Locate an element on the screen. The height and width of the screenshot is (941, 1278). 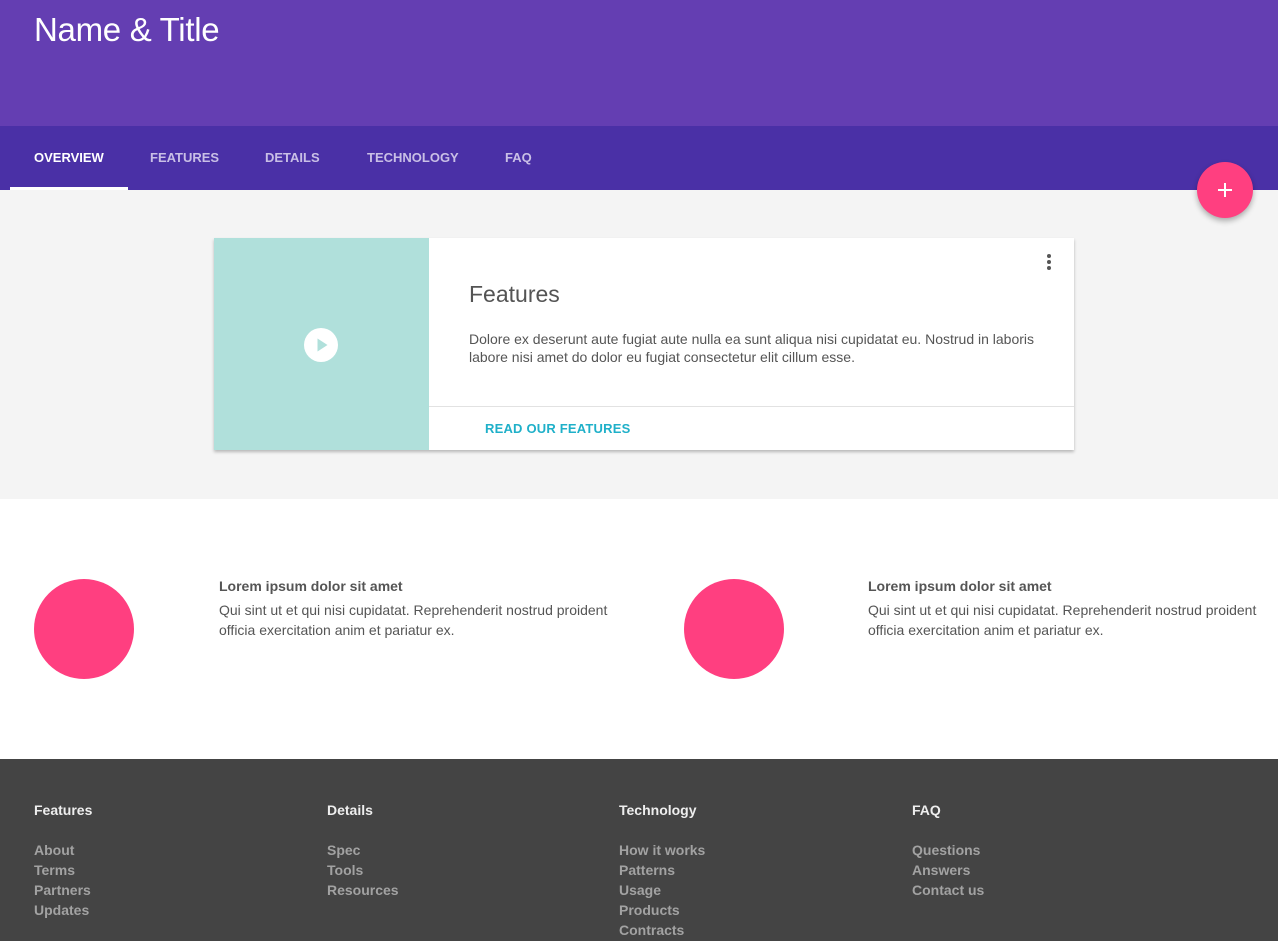
footer-heading: FAQ is located at coordinates (926, 810).